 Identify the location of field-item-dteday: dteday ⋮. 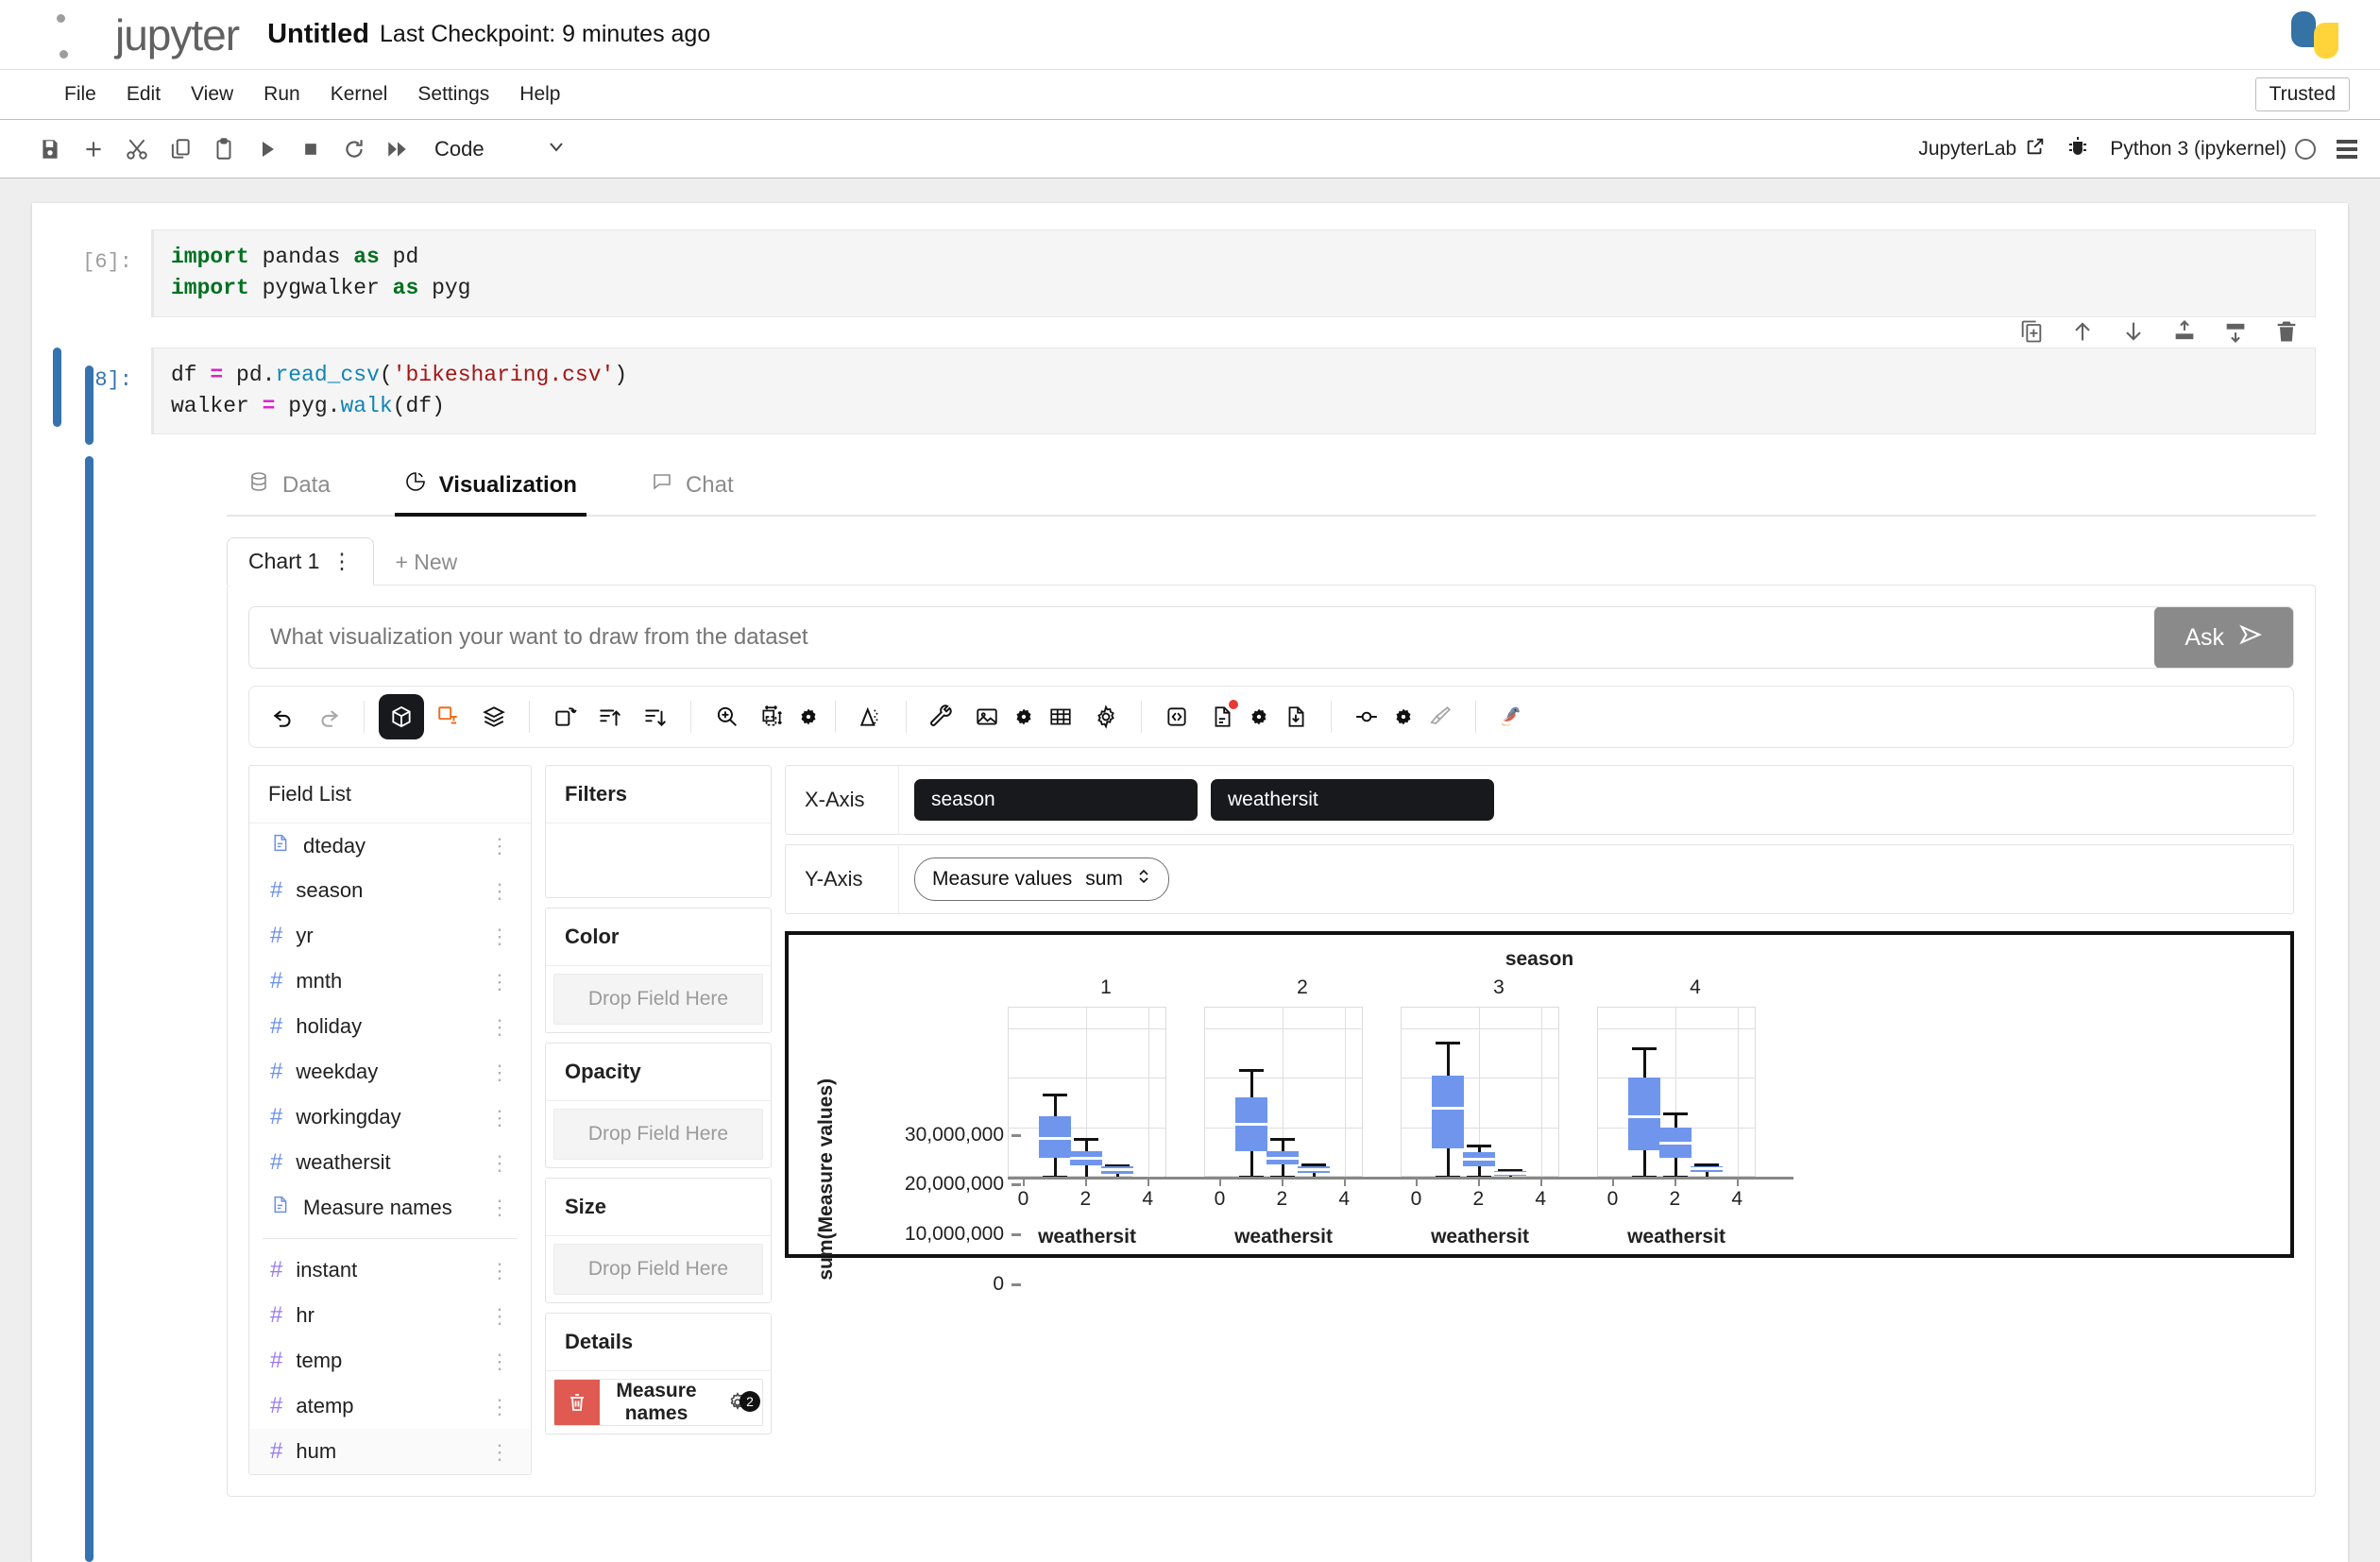
(390, 845).